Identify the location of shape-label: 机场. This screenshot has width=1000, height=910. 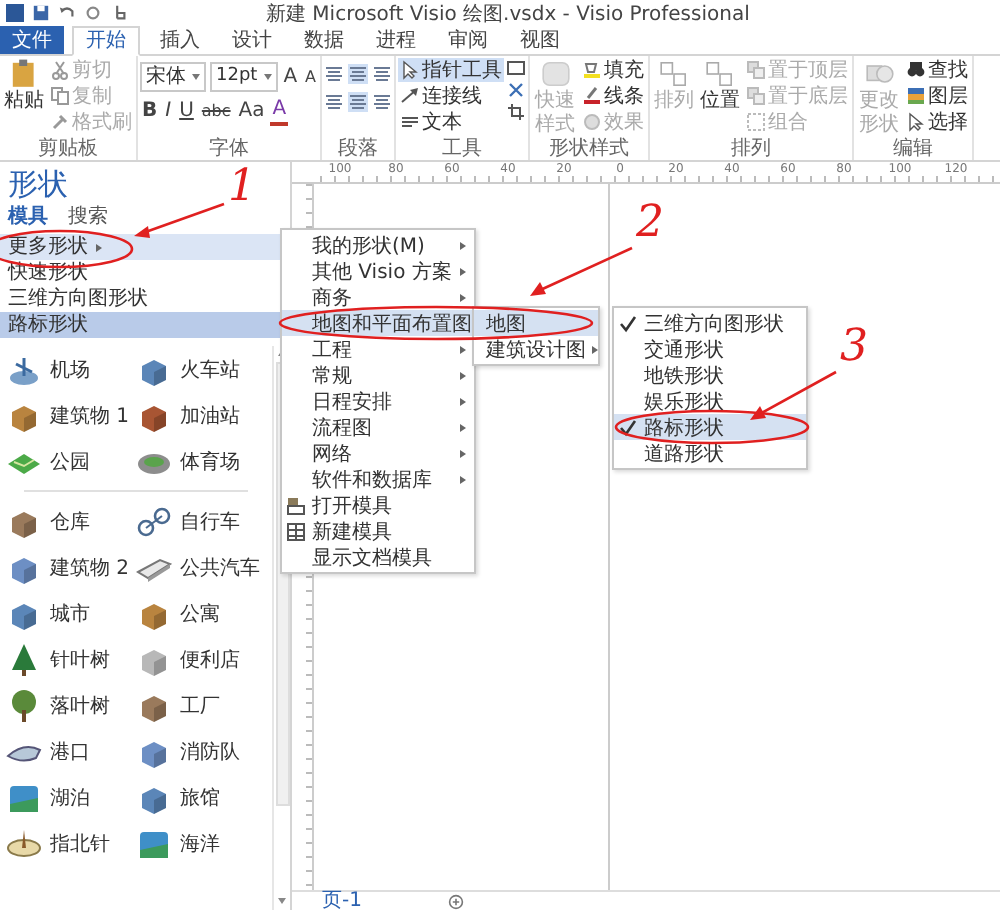
(70, 370).